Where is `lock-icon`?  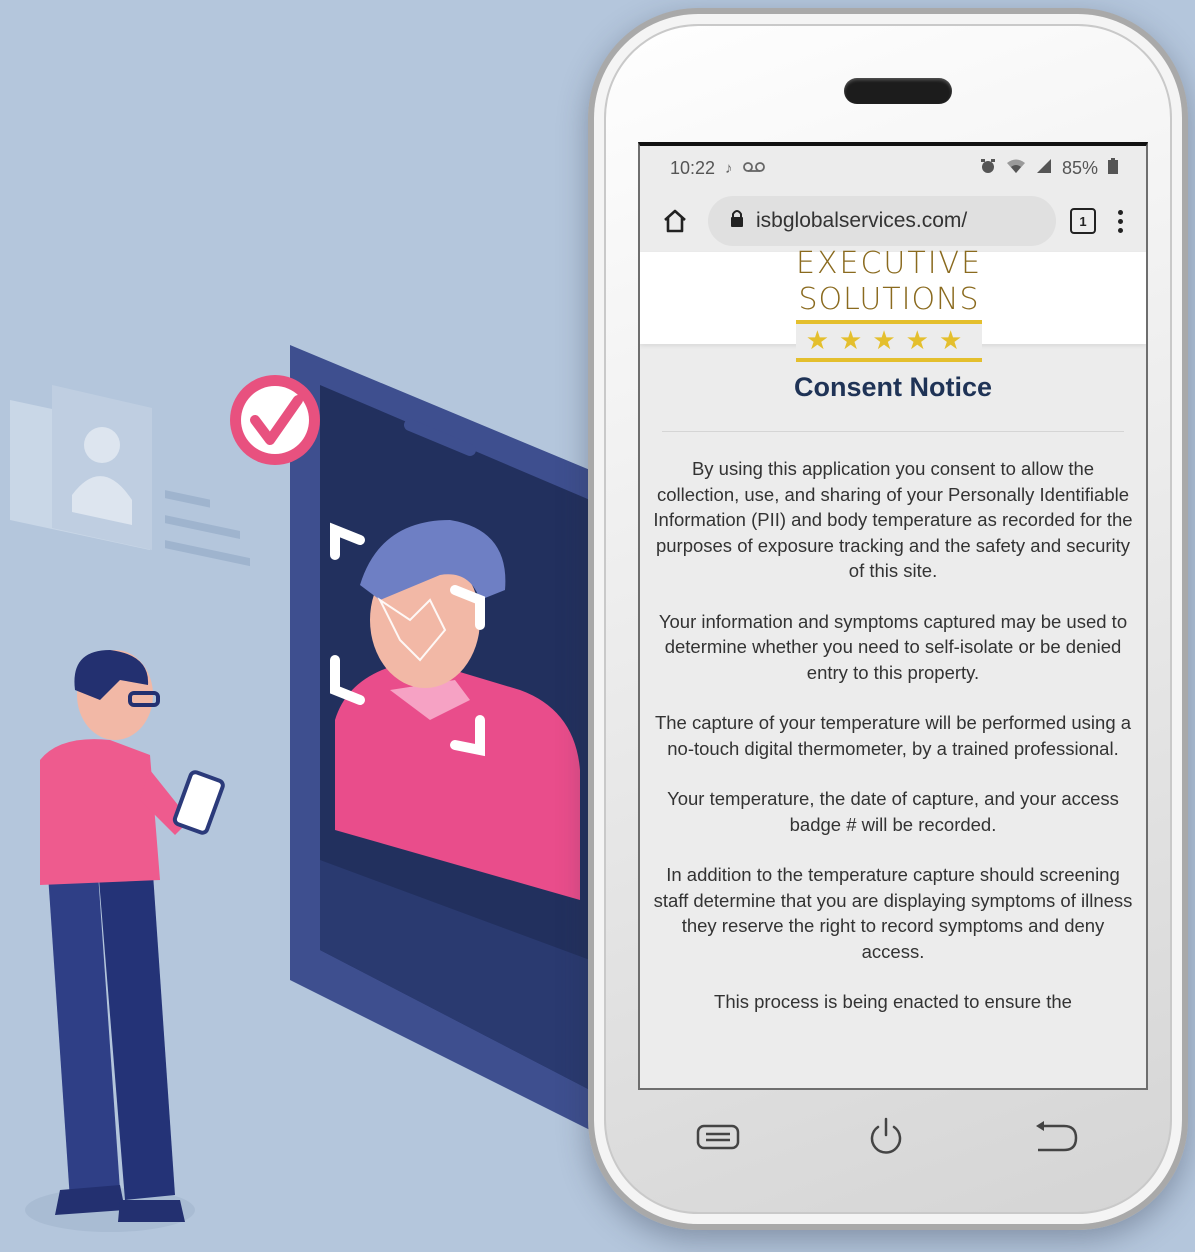
lock-icon is located at coordinates (737, 221).